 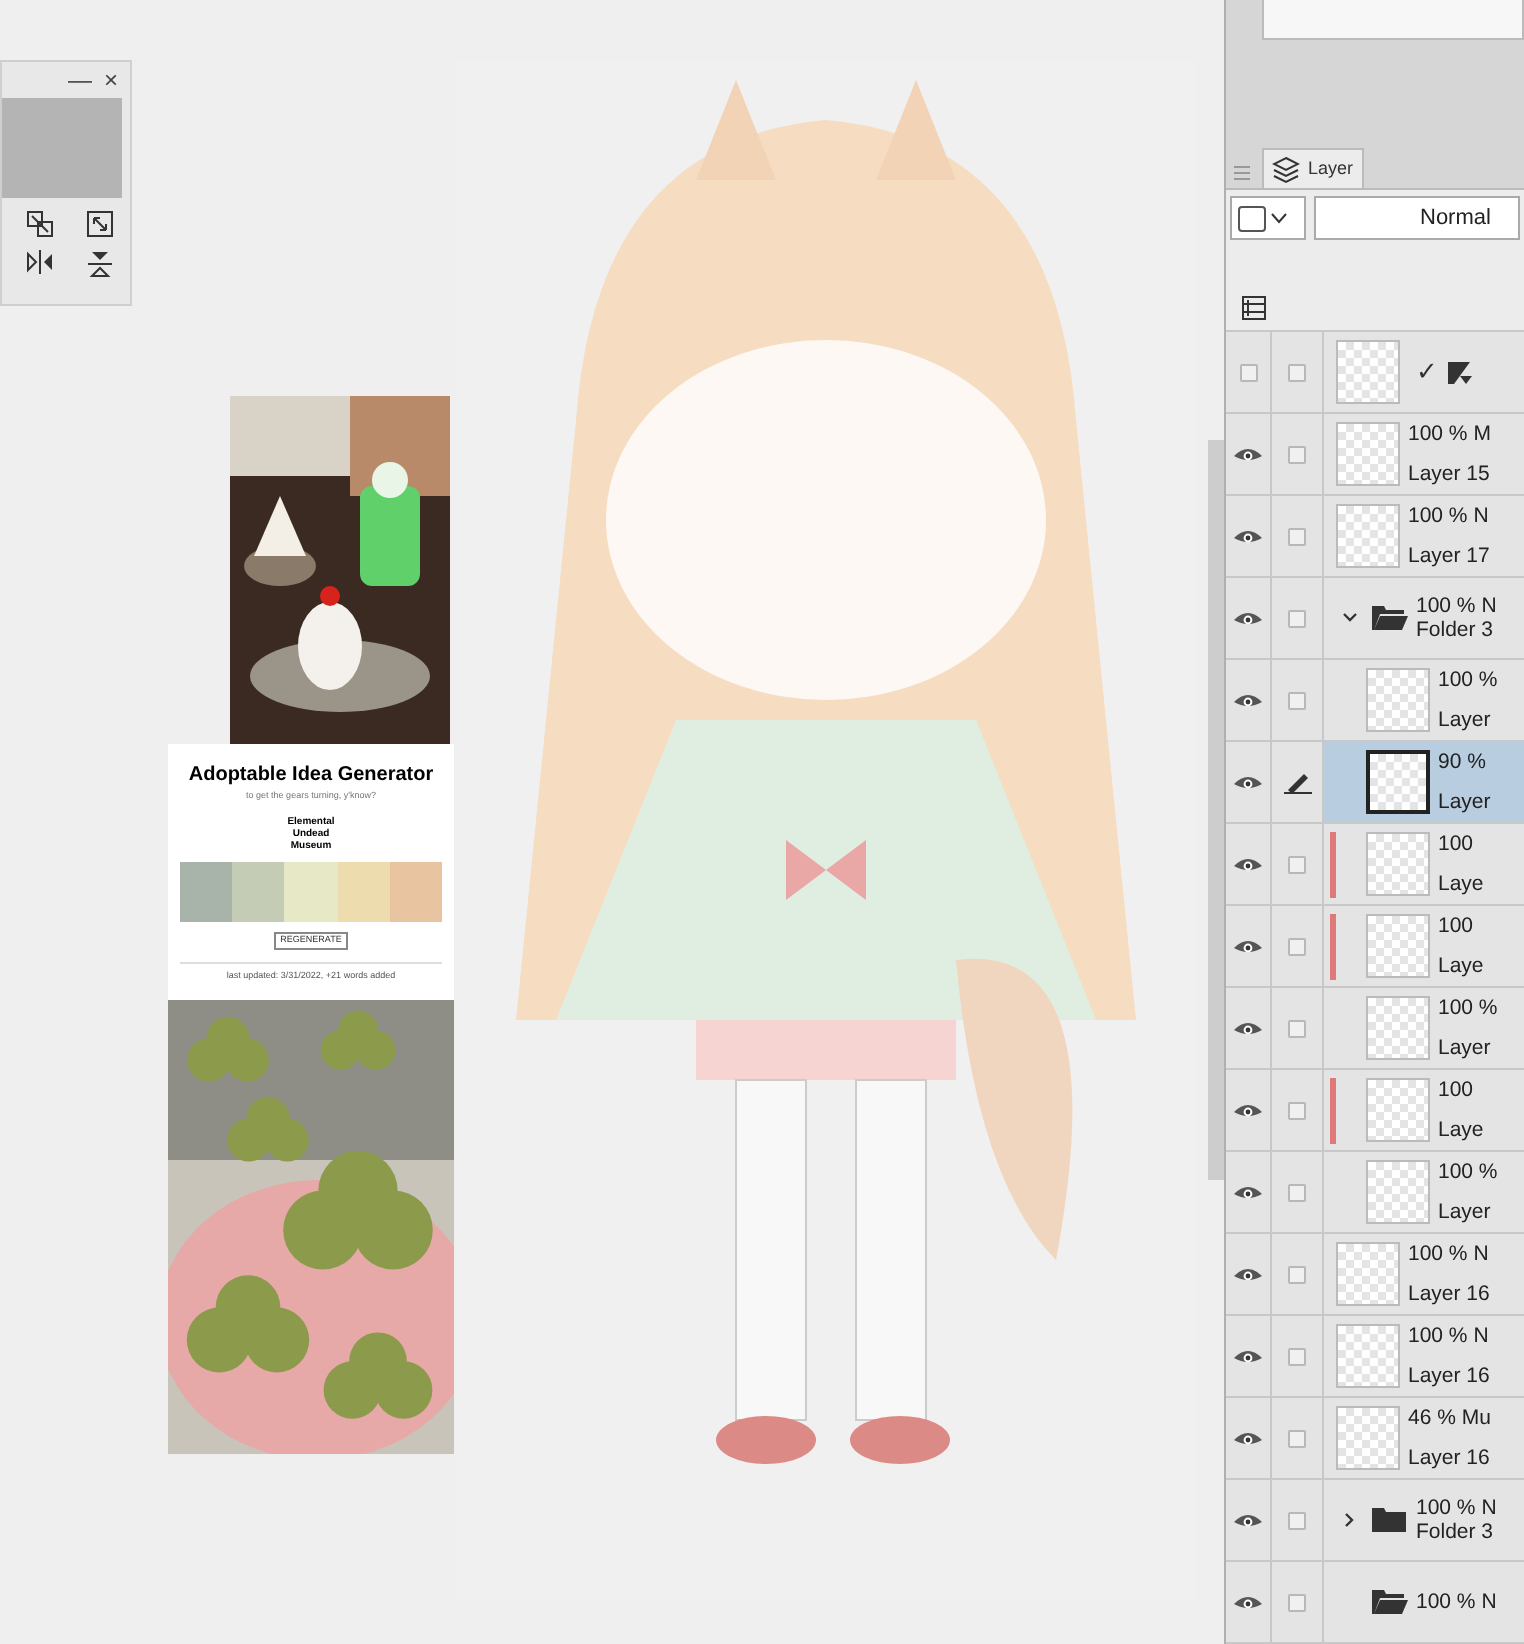 What do you see at coordinates (1427, 372) in the screenshot?
I see `check-mark: ✓` at bounding box center [1427, 372].